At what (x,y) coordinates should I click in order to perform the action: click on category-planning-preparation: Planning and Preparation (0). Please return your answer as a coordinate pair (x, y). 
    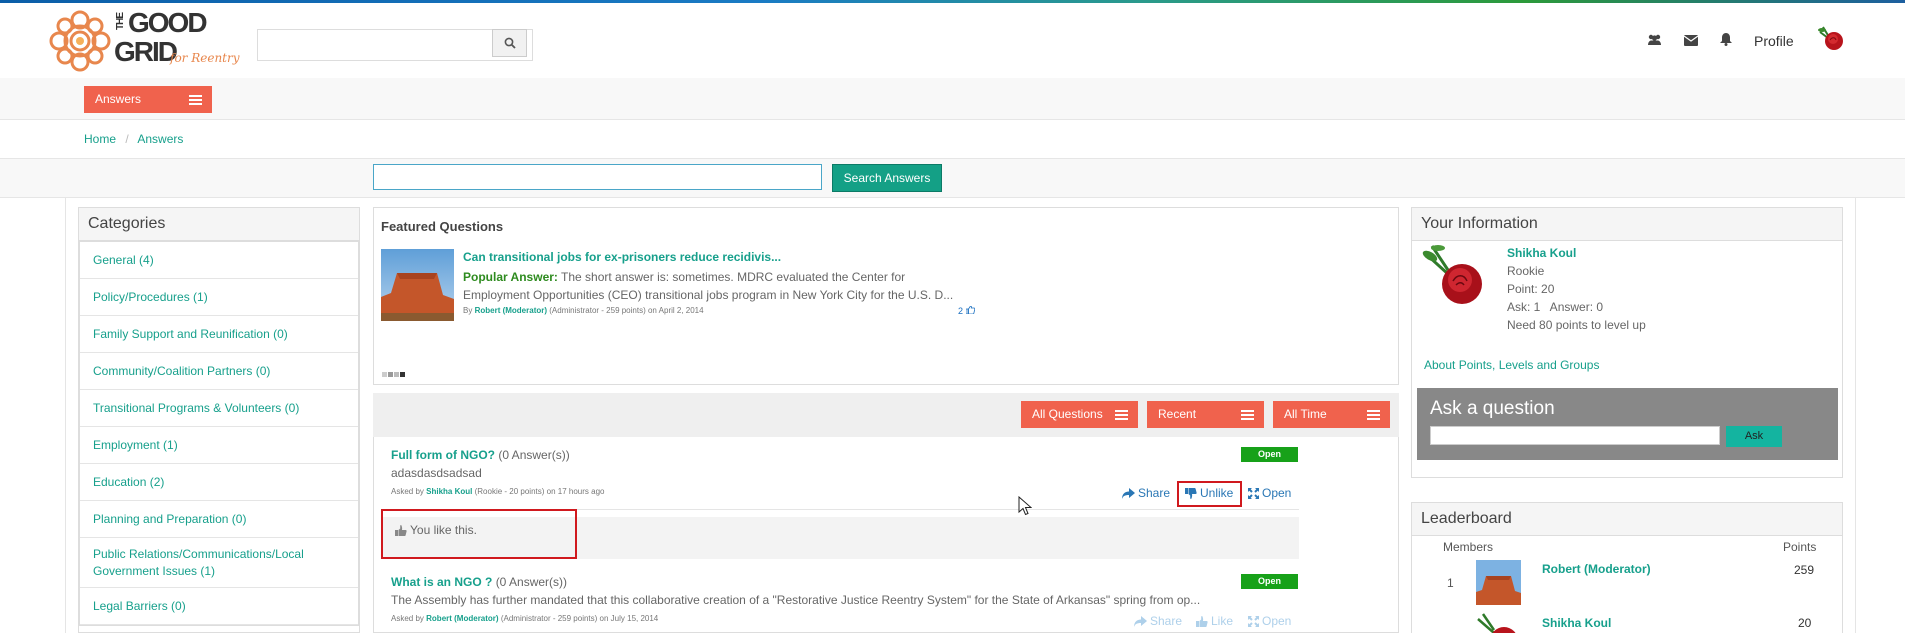
    Looking at the image, I should click on (219, 519).